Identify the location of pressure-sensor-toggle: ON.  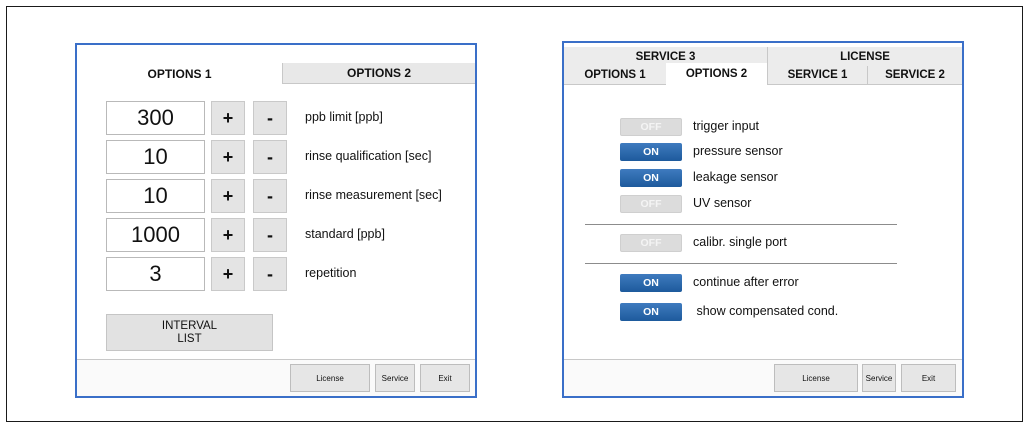
(651, 152).